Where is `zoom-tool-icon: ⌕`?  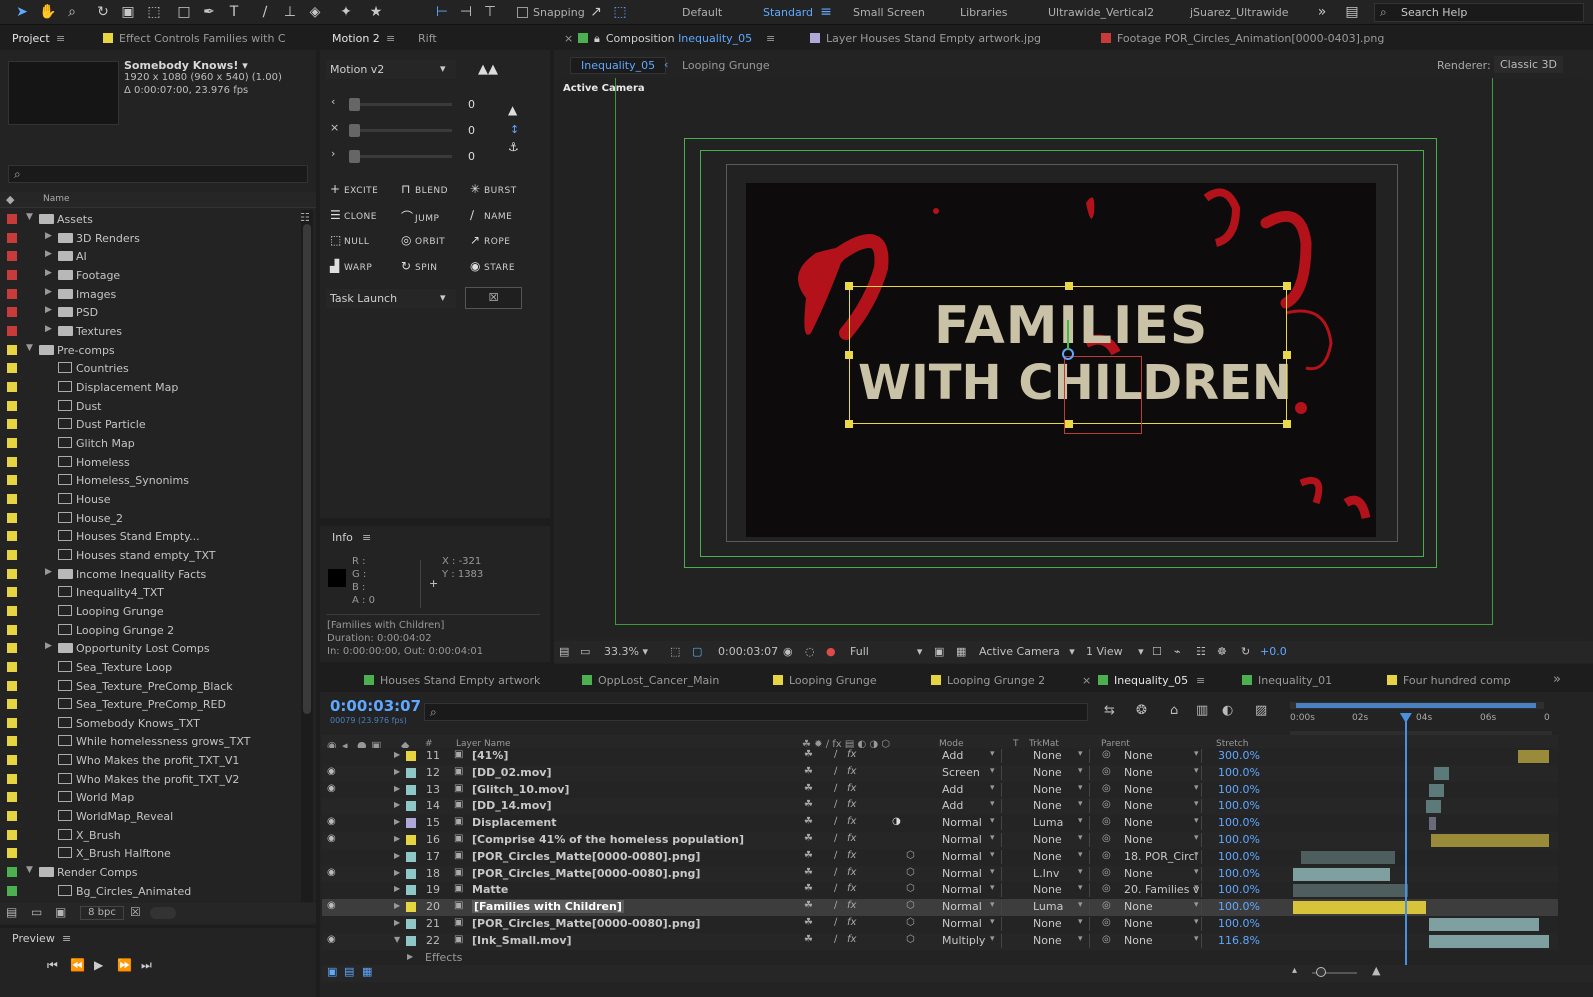 zoom-tool-icon: ⌕ is located at coordinates (72, 12).